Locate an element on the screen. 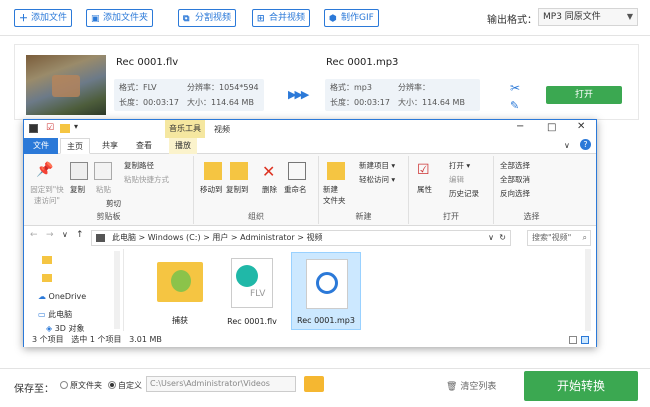 The height and width of the screenshot is (407, 650). original-folder-label: 原文件夹 is located at coordinates (86, 385).